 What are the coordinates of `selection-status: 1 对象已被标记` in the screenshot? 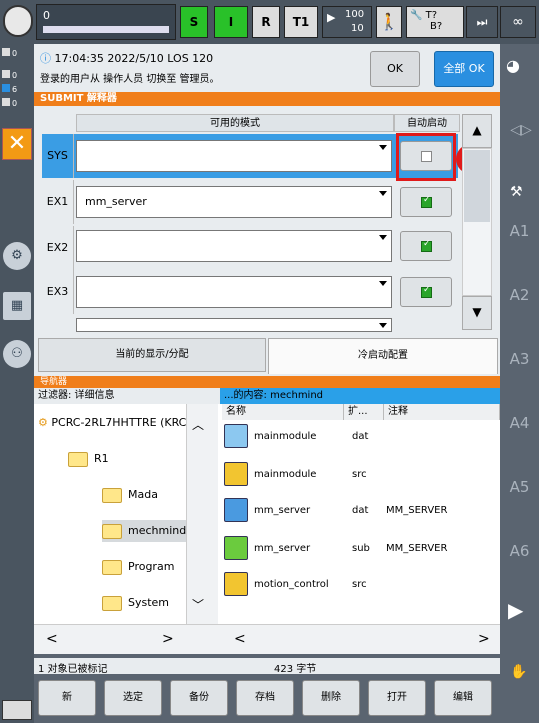 It's located at (73, 669).